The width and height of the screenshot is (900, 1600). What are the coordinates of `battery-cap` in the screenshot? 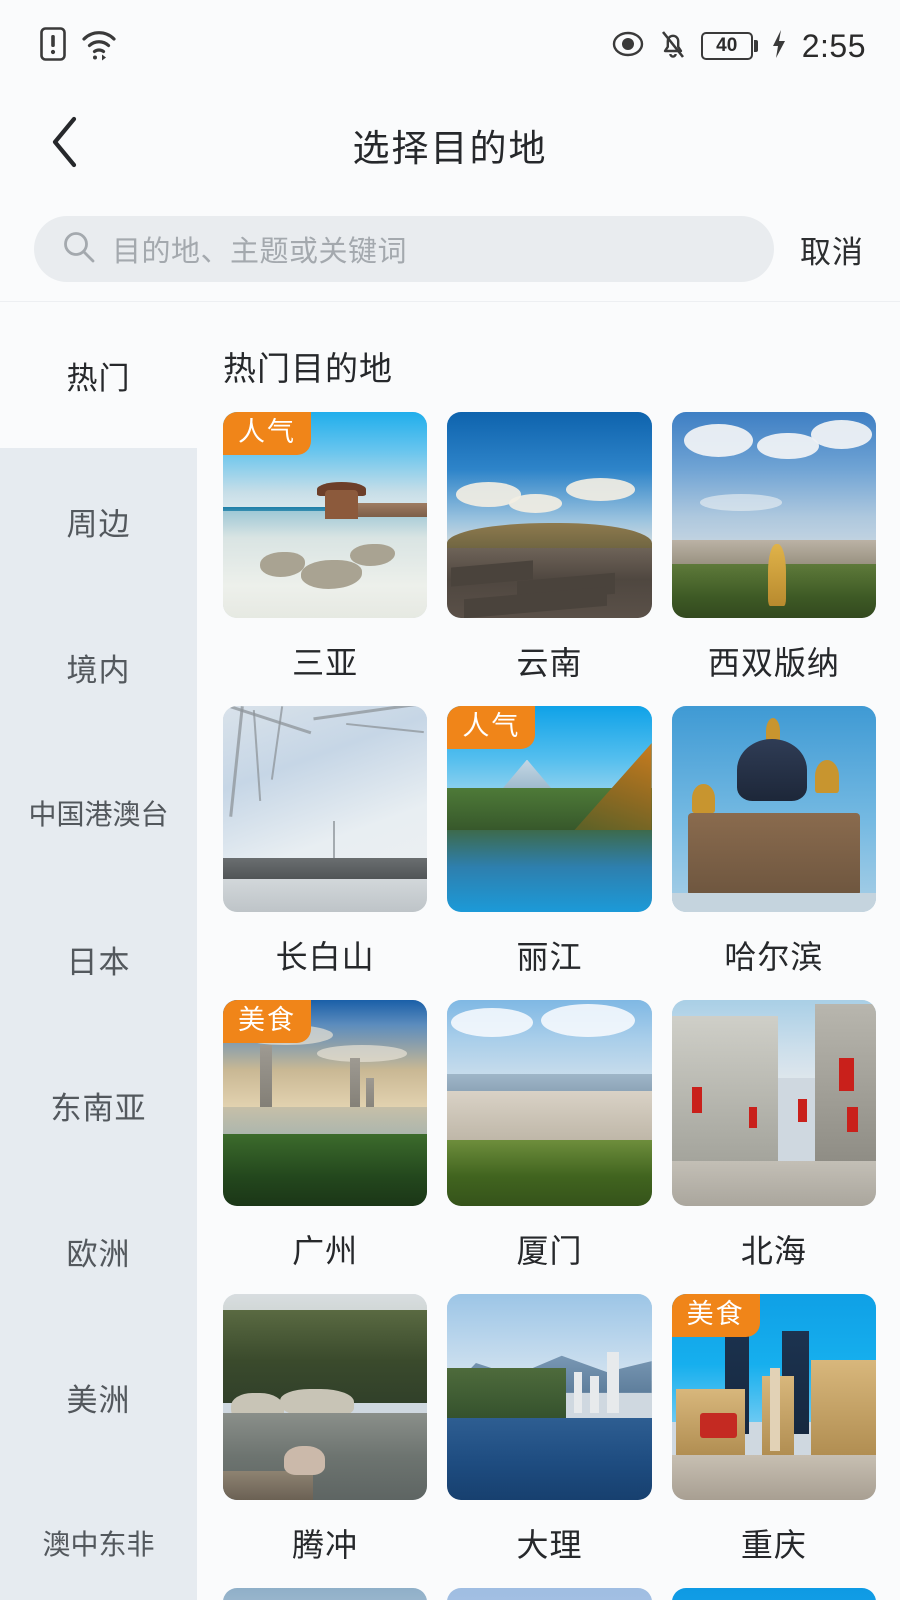 It's located at (755, 46).